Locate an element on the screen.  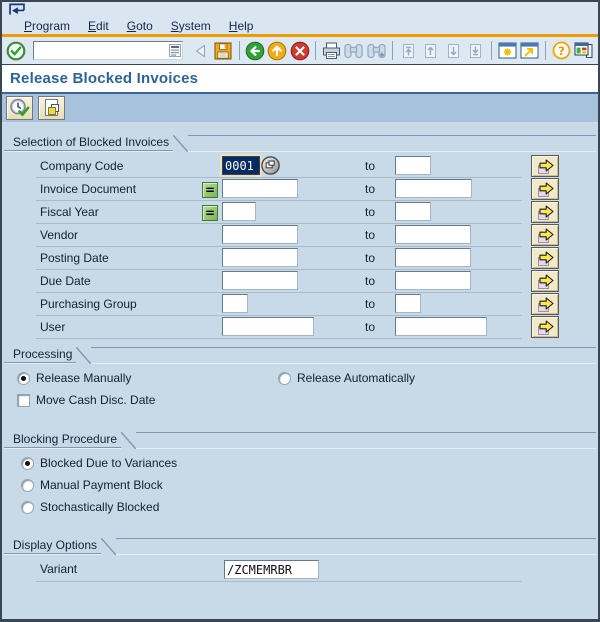
variant-input is located at coordinates (271, 569).